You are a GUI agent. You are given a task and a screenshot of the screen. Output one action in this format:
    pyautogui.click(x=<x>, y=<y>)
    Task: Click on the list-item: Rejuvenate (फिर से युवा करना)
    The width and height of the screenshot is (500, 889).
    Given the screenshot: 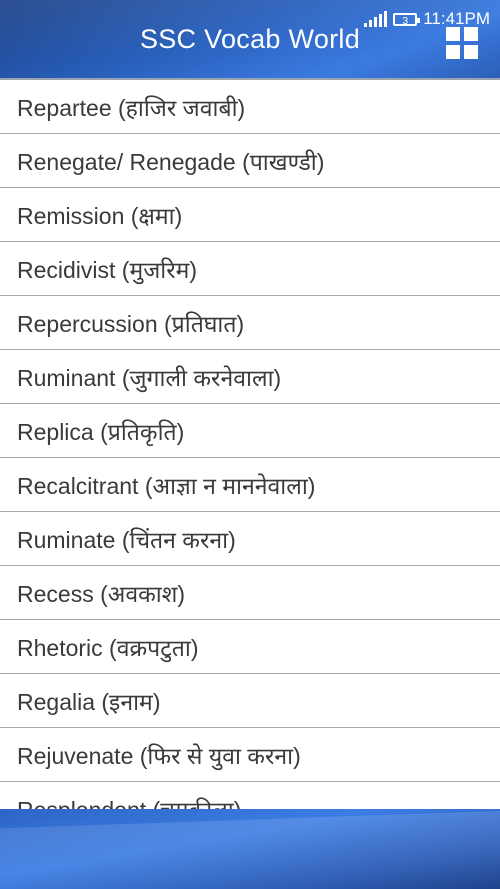 What is the action you would take?
    pyautogui.click(x=250, y=755)
    